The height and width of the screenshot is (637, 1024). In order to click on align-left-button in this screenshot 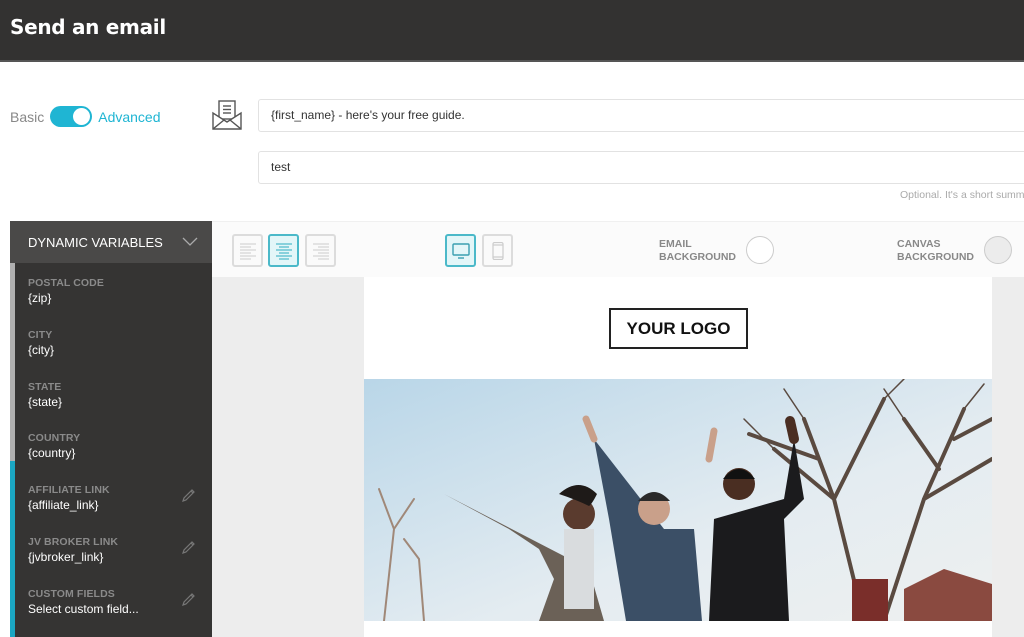, I will do `click(247, 250)`.